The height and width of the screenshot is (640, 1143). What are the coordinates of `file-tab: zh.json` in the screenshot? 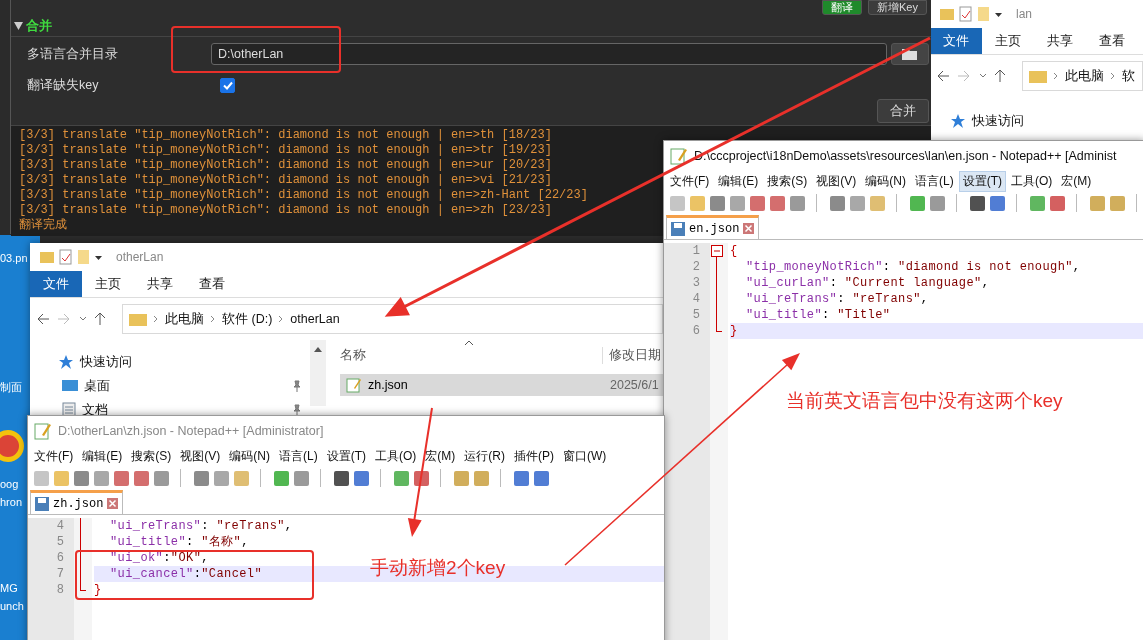 It's located at (77, 502).